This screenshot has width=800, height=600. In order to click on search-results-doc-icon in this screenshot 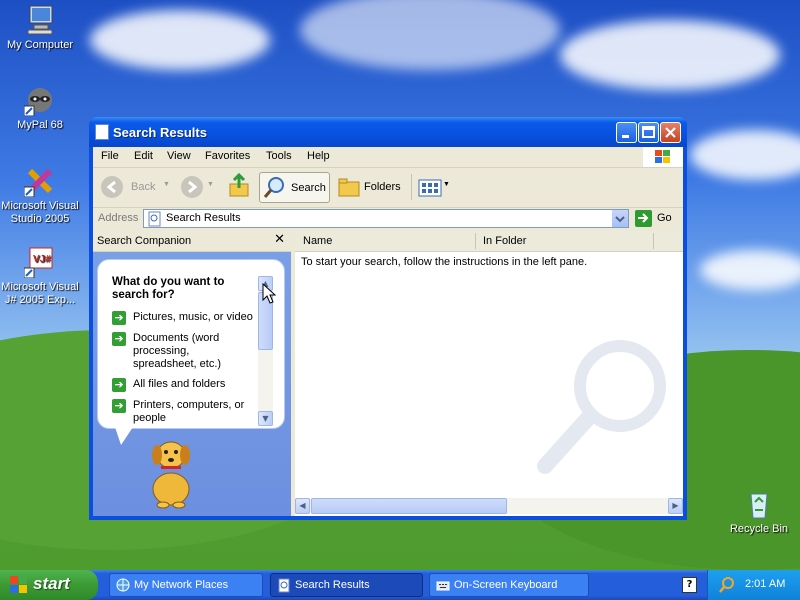, I will do `click(102, 132)`.